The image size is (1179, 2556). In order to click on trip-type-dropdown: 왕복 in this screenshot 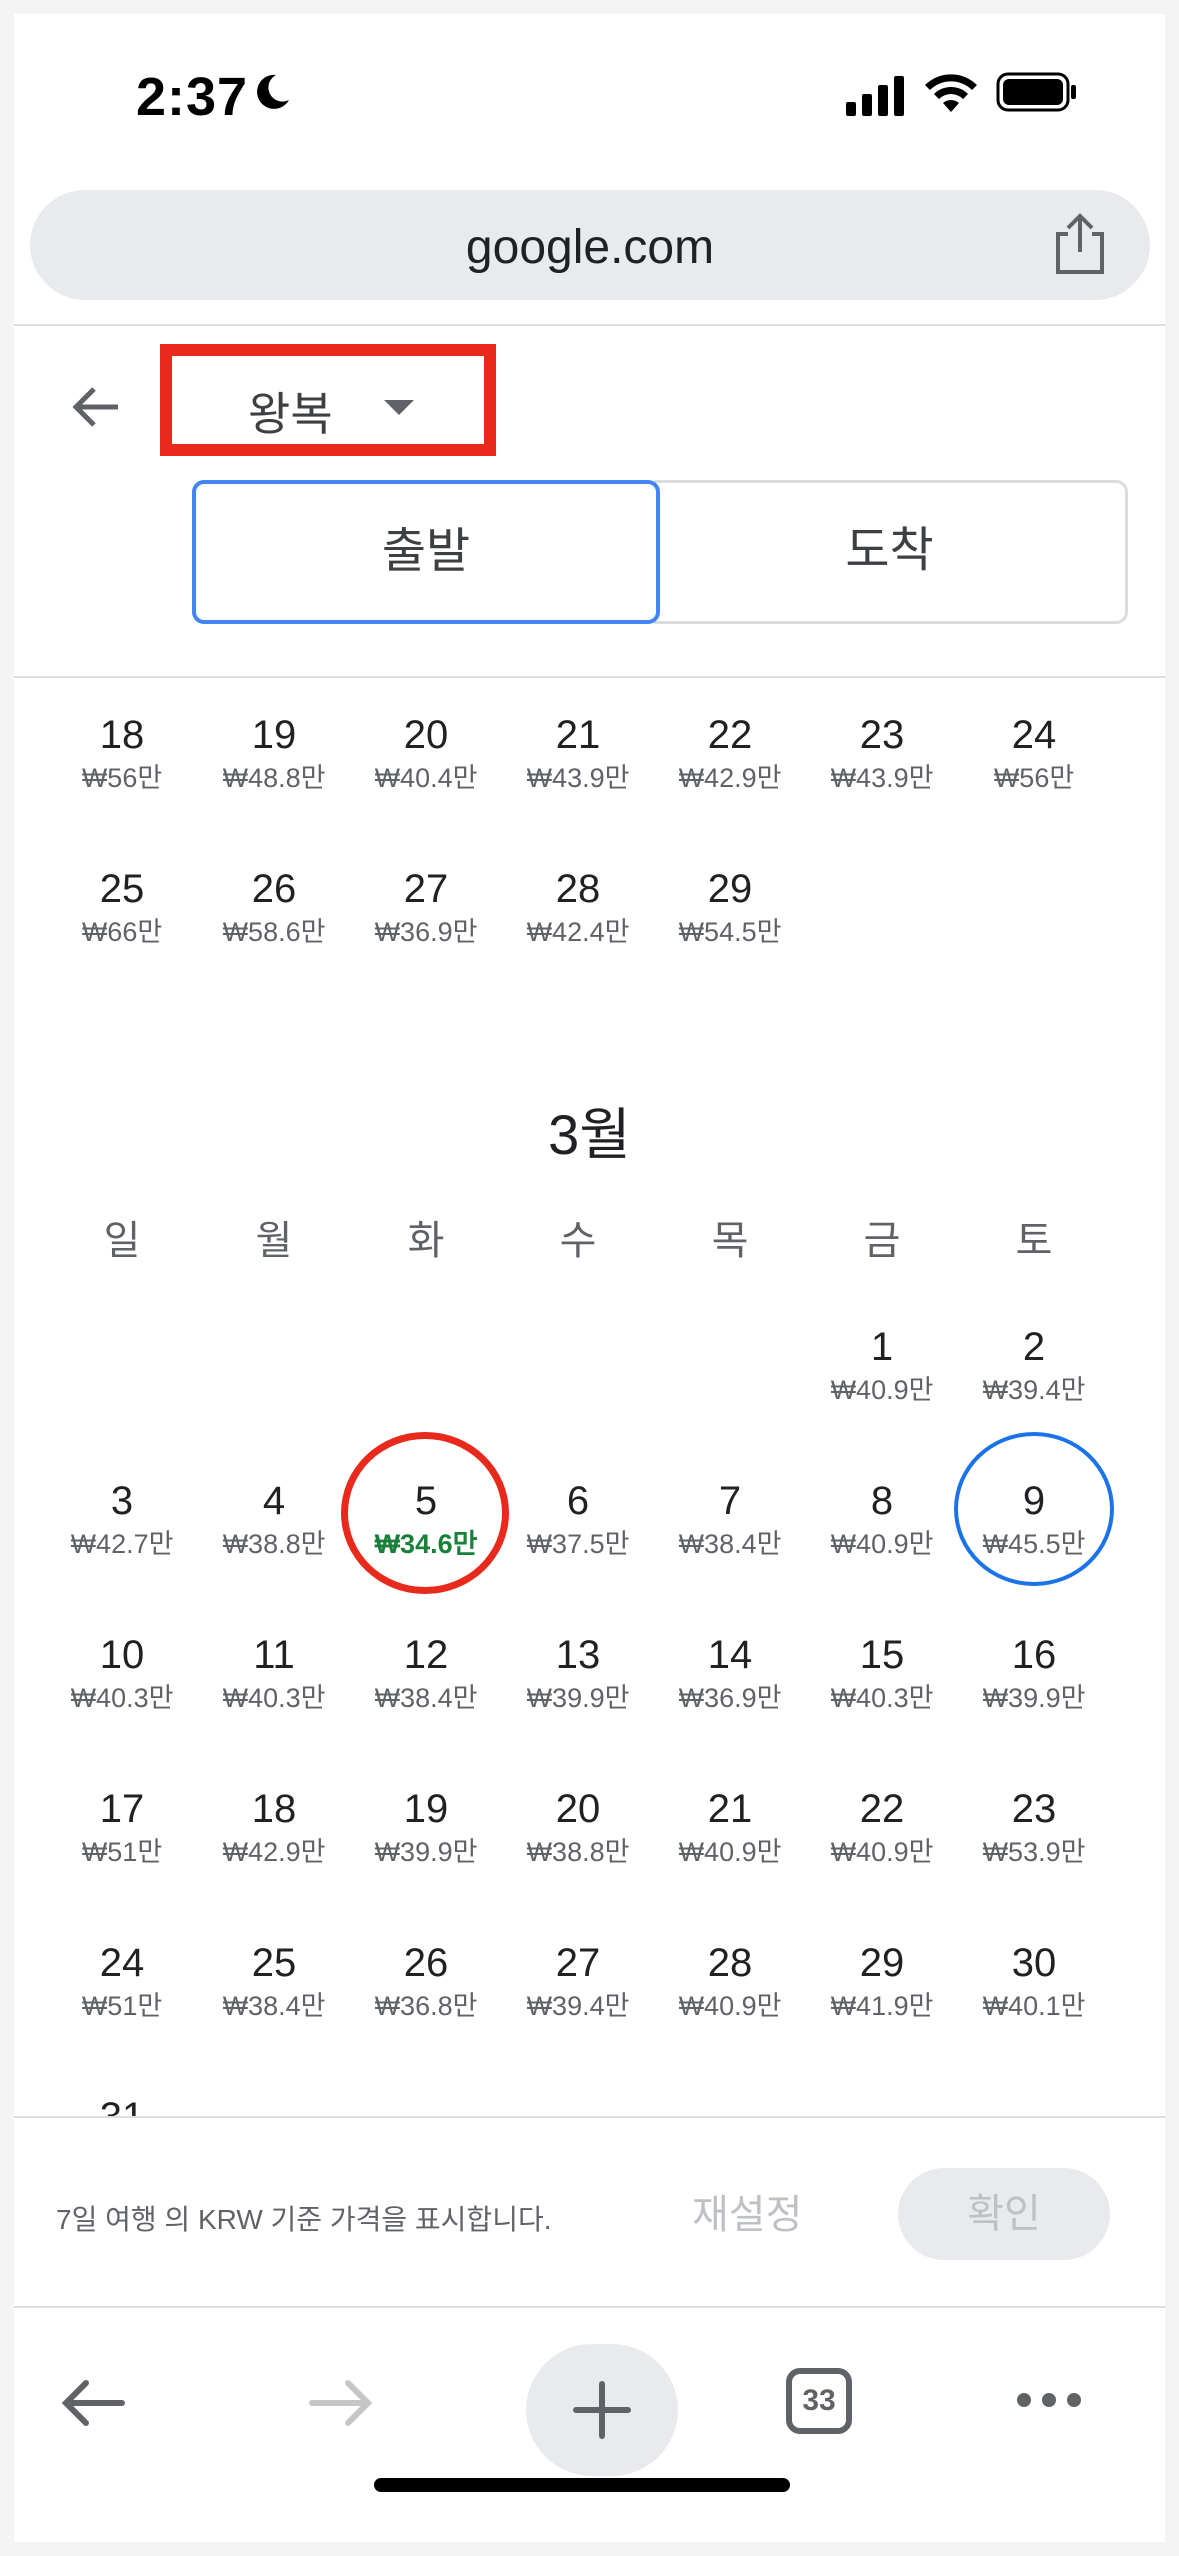, I will do `click(328, 400)`.